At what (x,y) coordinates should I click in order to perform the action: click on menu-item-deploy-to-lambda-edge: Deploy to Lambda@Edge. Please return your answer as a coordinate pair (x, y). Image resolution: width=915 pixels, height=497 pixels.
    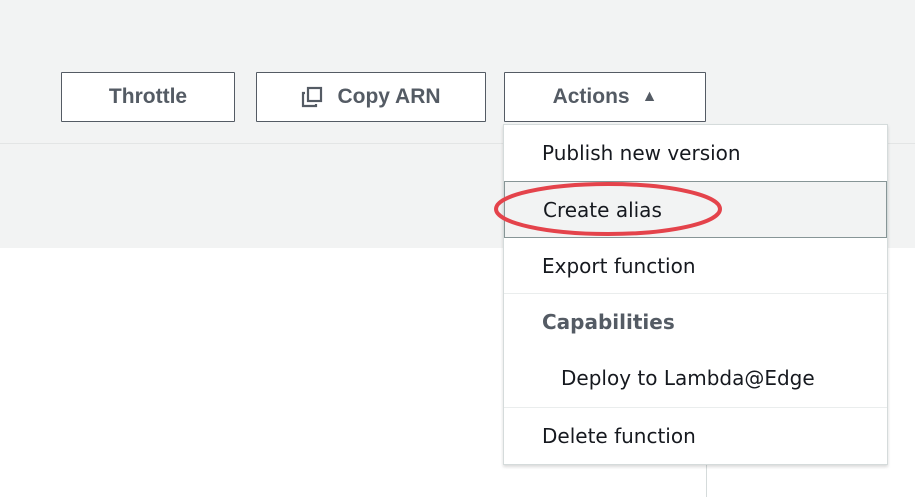
    Looking at the image, I should click on (695, 378).